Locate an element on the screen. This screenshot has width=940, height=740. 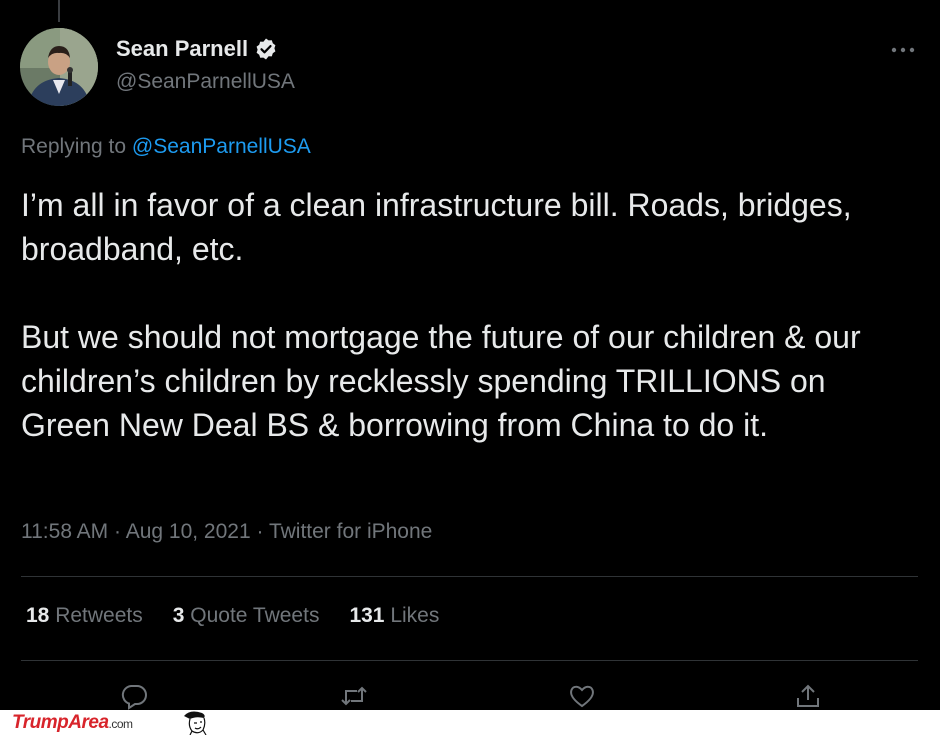
quotes-count: 3 is located at coordinates (178, 615).